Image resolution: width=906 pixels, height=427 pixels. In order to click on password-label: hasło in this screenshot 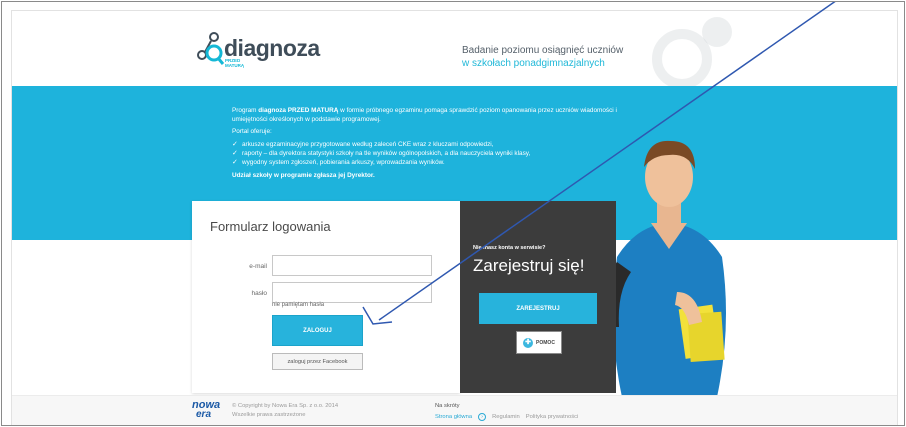, I will do `click(259, 293)`.